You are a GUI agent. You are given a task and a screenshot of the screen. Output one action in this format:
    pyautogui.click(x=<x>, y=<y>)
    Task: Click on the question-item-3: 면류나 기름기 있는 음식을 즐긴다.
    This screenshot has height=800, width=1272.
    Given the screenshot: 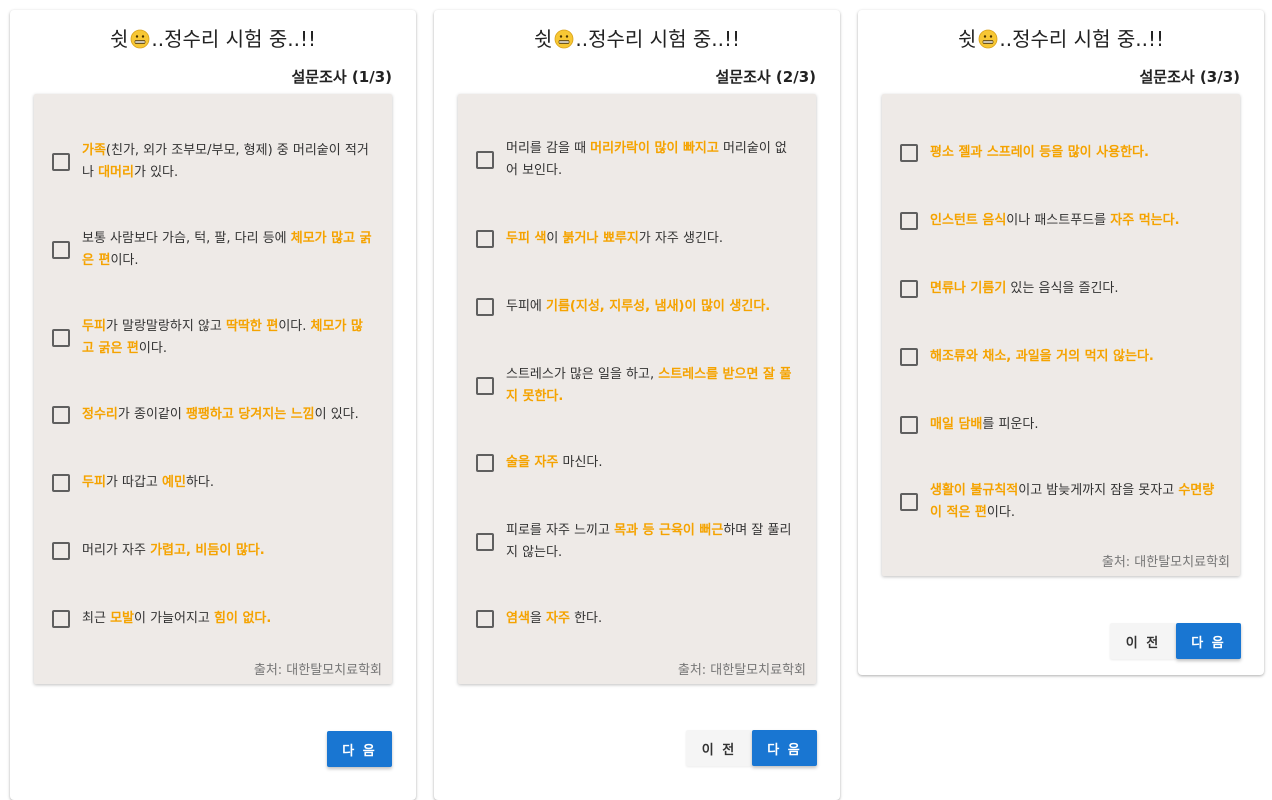 What is the action you would take?
    pyautogui.click(x=1061, y=289)
    